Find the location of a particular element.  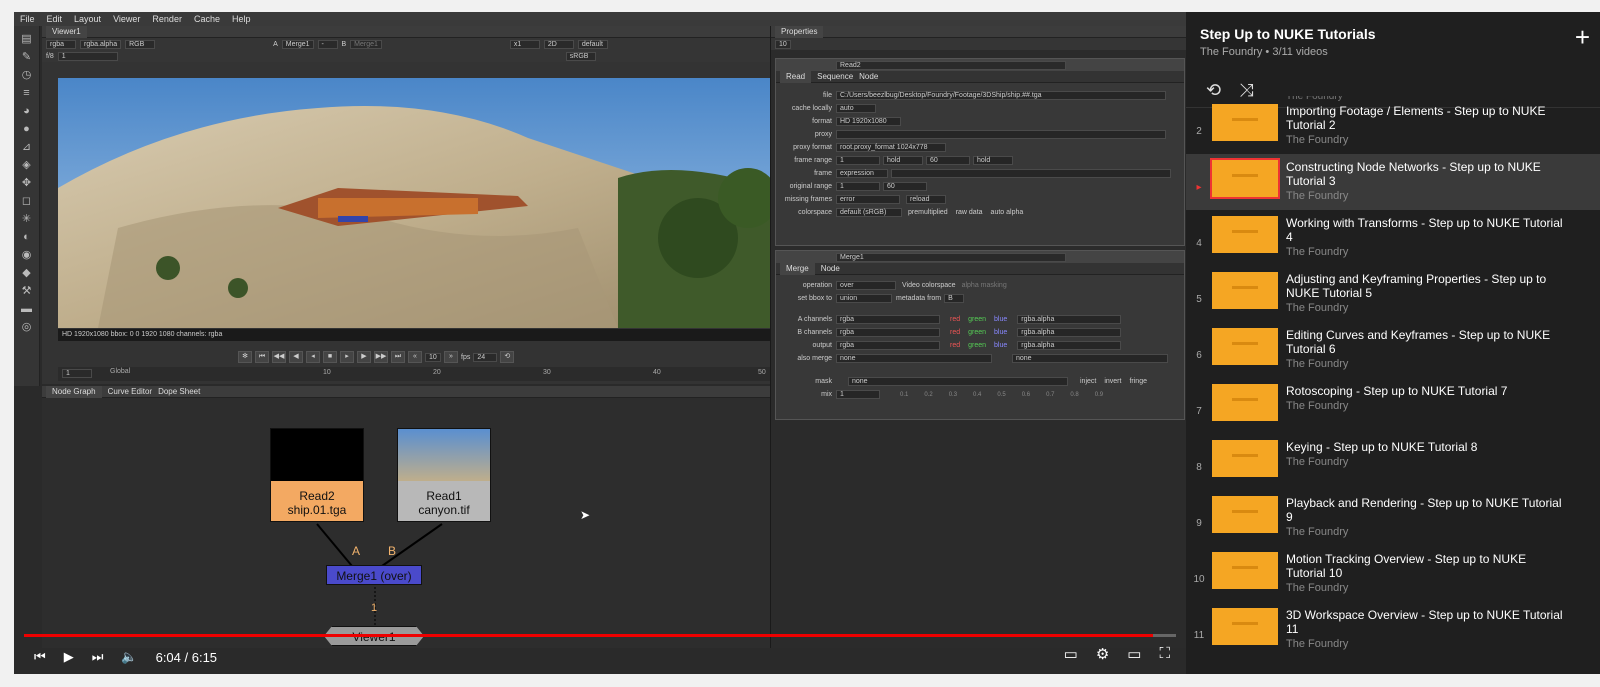

step-forward-icon: ▸ is located at coordinates (347, 357).